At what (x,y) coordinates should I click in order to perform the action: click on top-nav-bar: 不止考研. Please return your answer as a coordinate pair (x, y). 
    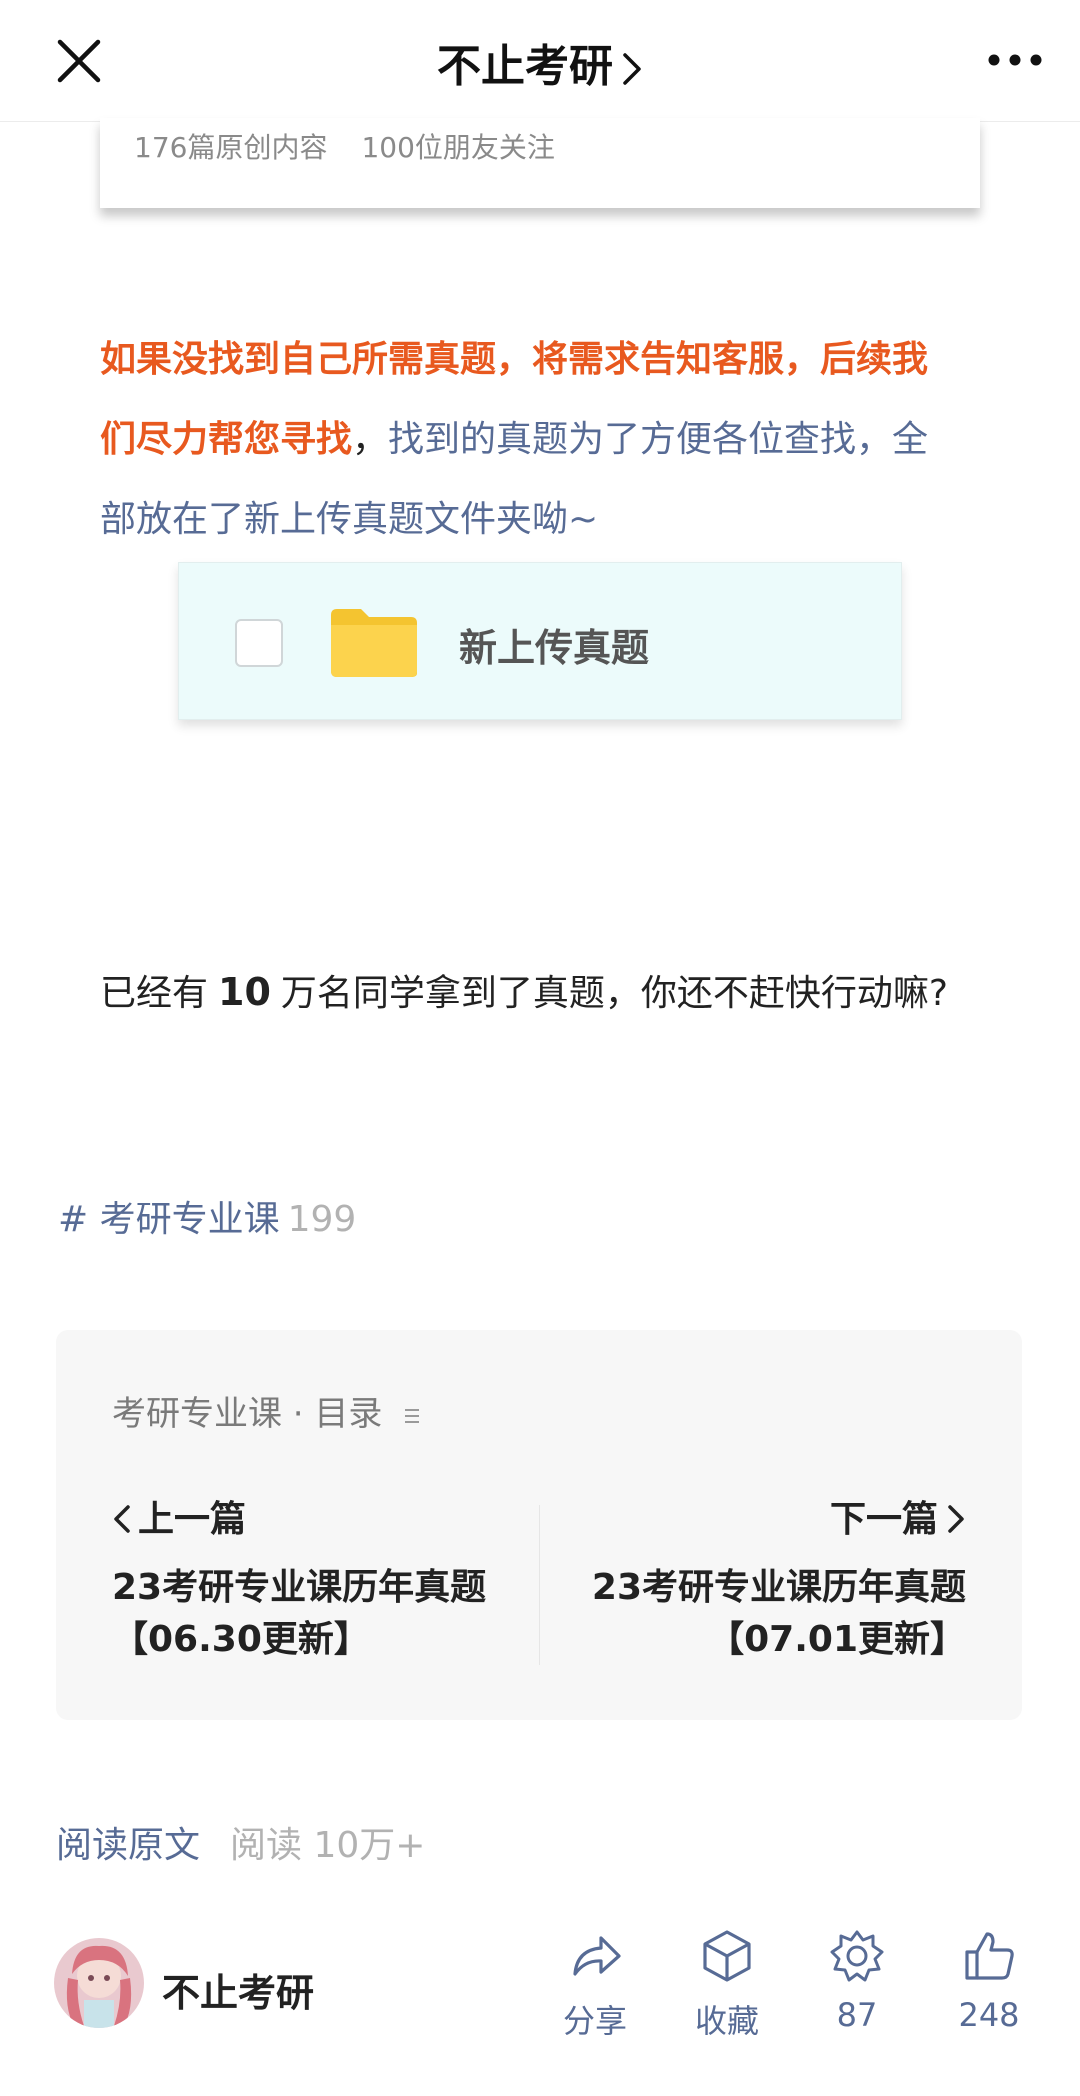
    Looking at the image, I should click on (540, 61).